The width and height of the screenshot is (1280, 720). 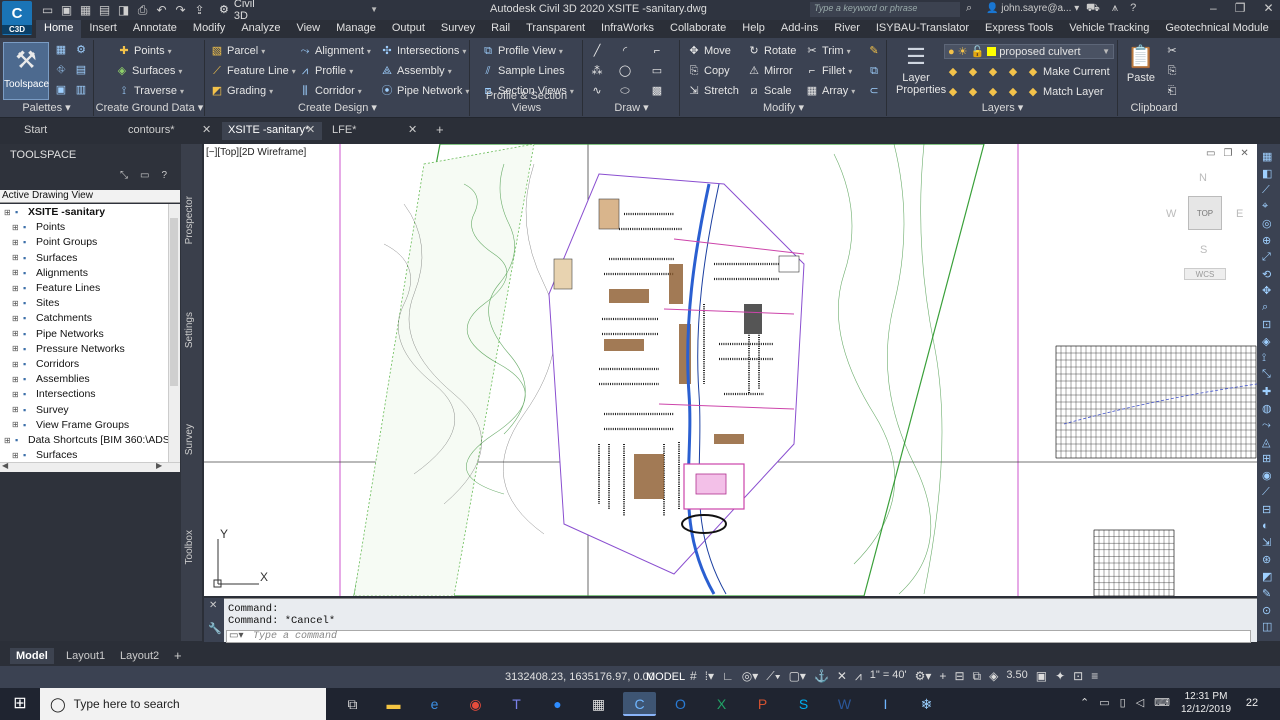 I want to click on object-snap-icon: ▢▾, so click(x=797, y=676).